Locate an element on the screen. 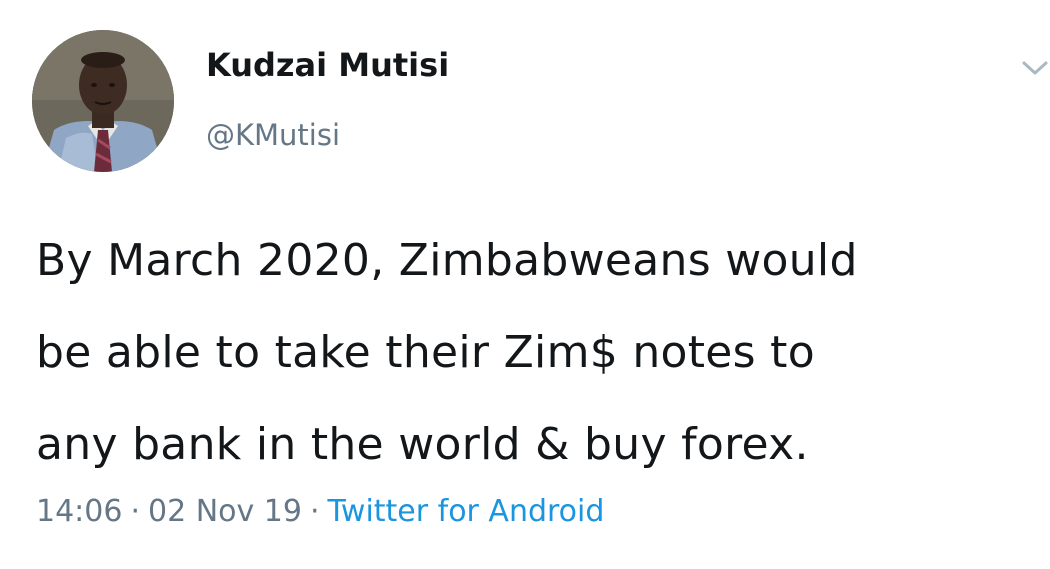 The image size is (1050, 569). tweet-time: 14:06 is located at coordinates (79, 511).